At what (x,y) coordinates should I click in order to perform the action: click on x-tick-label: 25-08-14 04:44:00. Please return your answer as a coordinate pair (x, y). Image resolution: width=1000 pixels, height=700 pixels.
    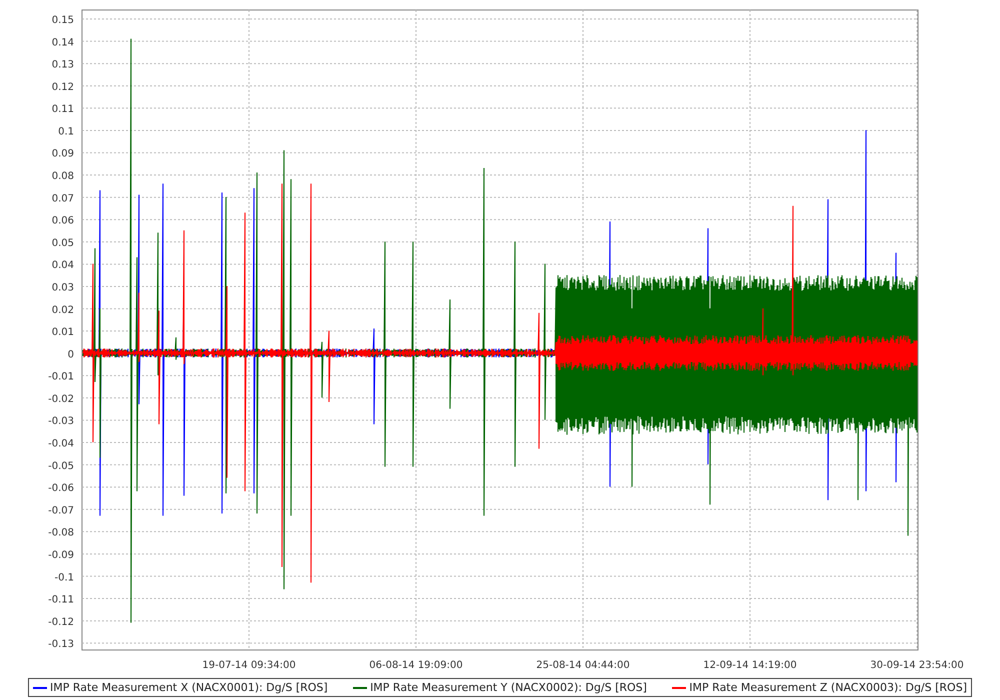
    Looking at the image, I should click on (583, 665).